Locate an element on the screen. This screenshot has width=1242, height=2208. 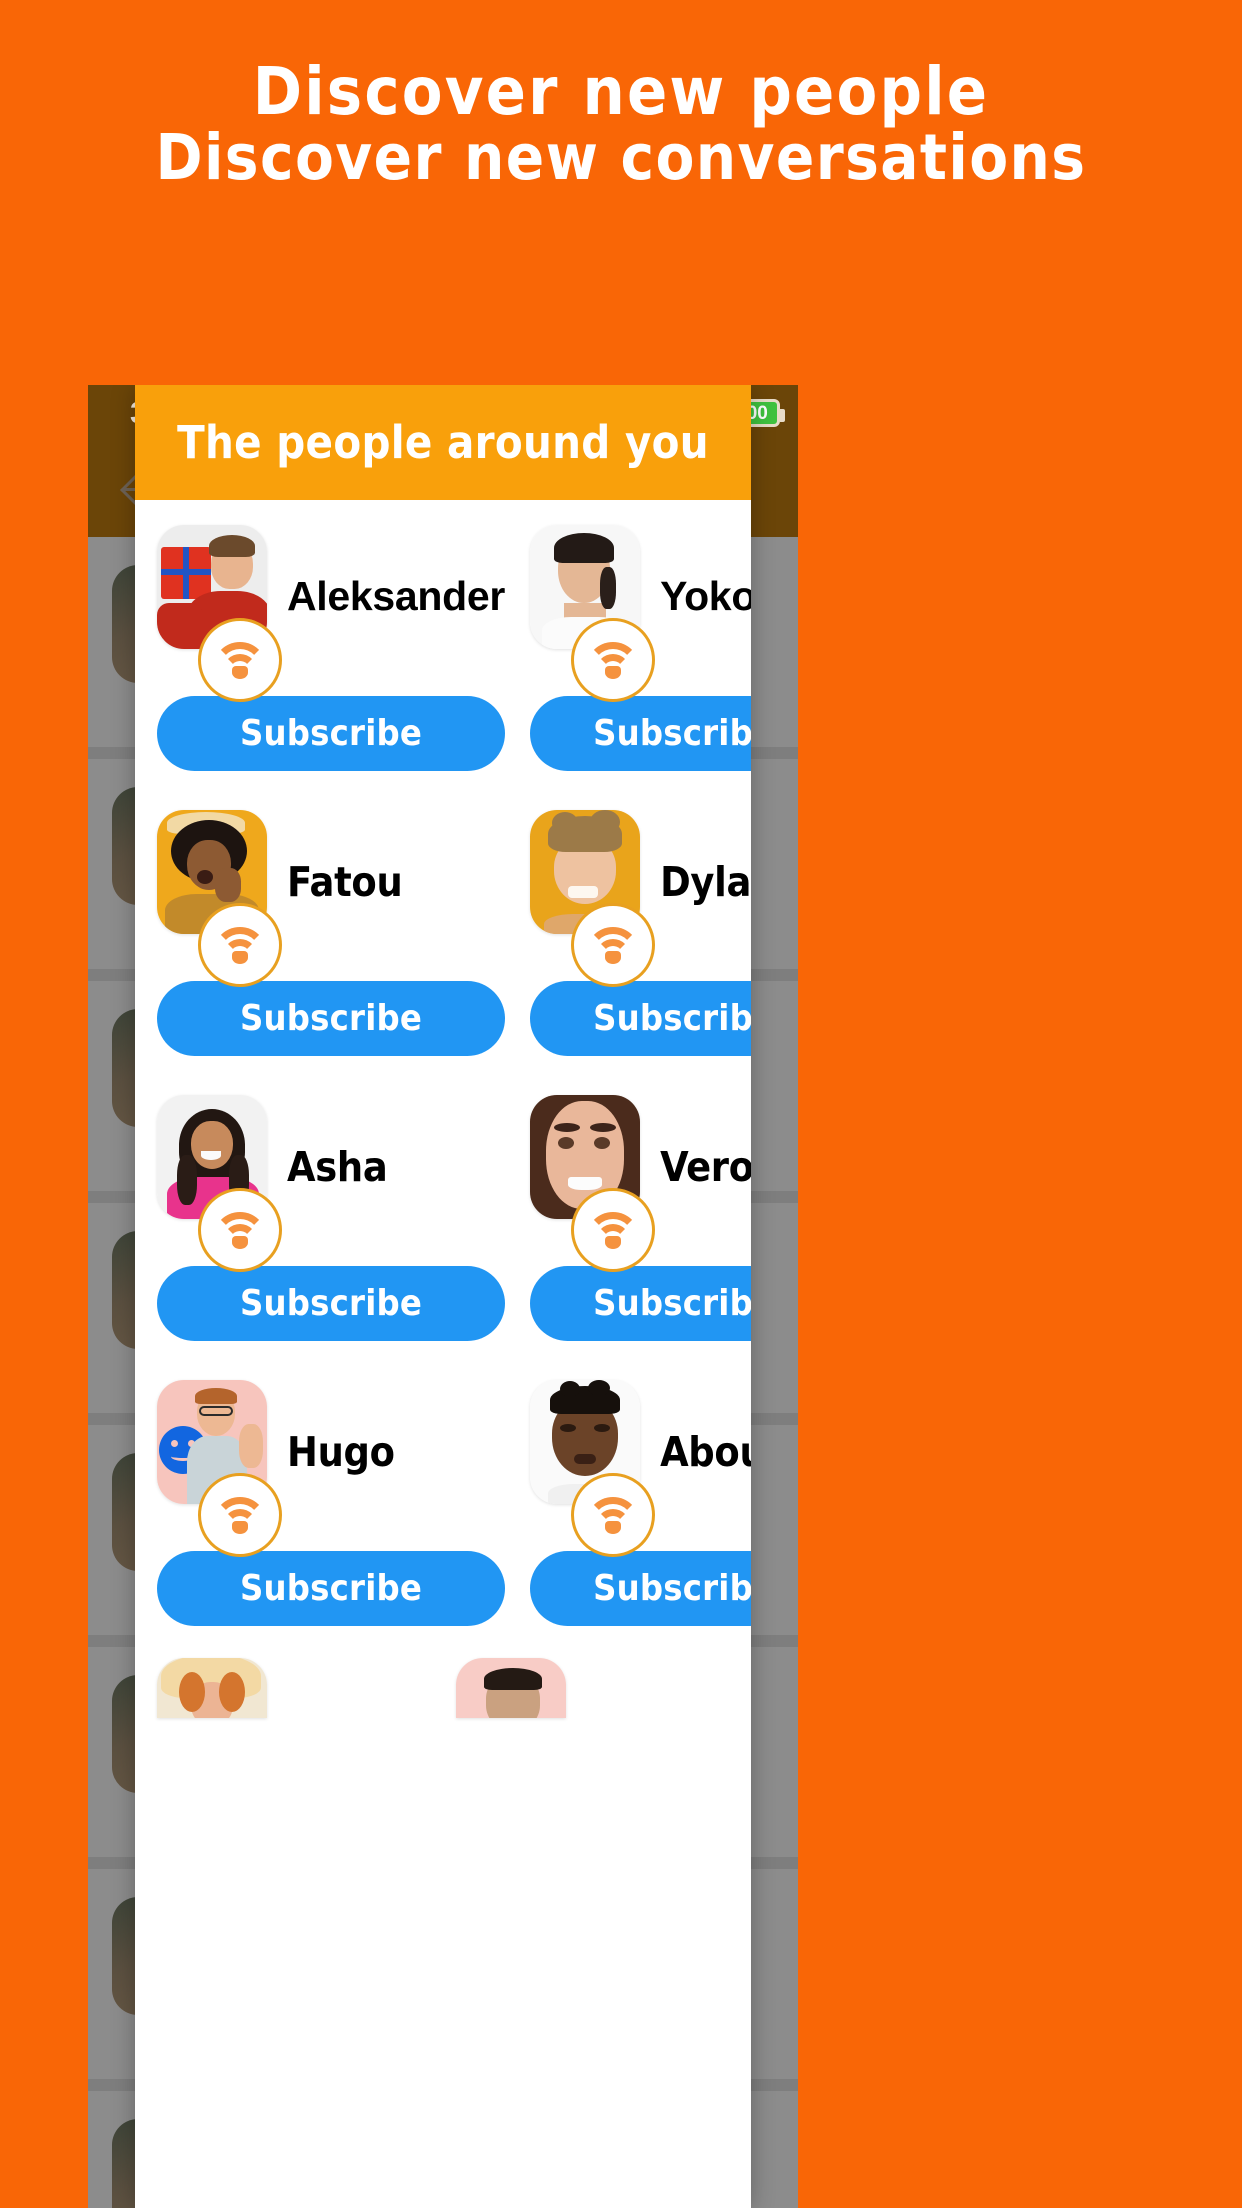
person-name: Hugo is located at coordinates (341, 1452).